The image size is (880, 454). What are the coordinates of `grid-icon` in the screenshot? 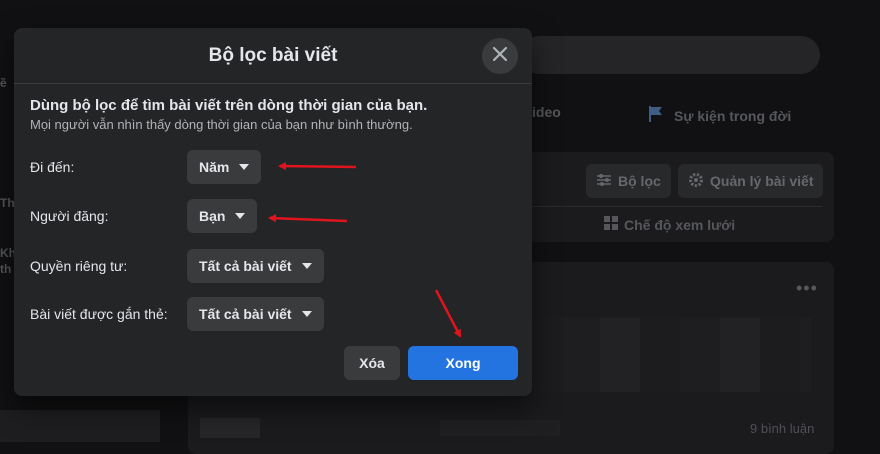 It's located at (611, 224).